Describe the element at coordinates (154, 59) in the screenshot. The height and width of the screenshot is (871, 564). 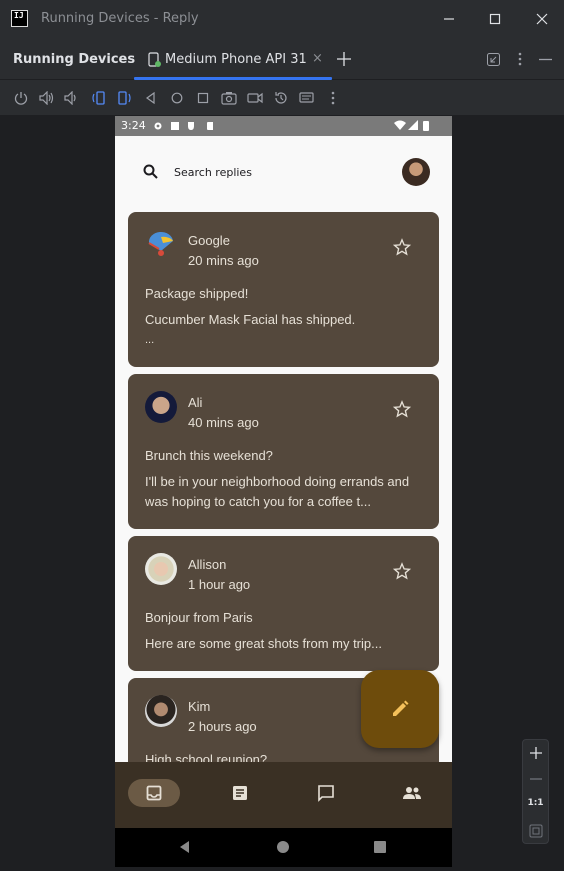
I see `device-icon` at that location.